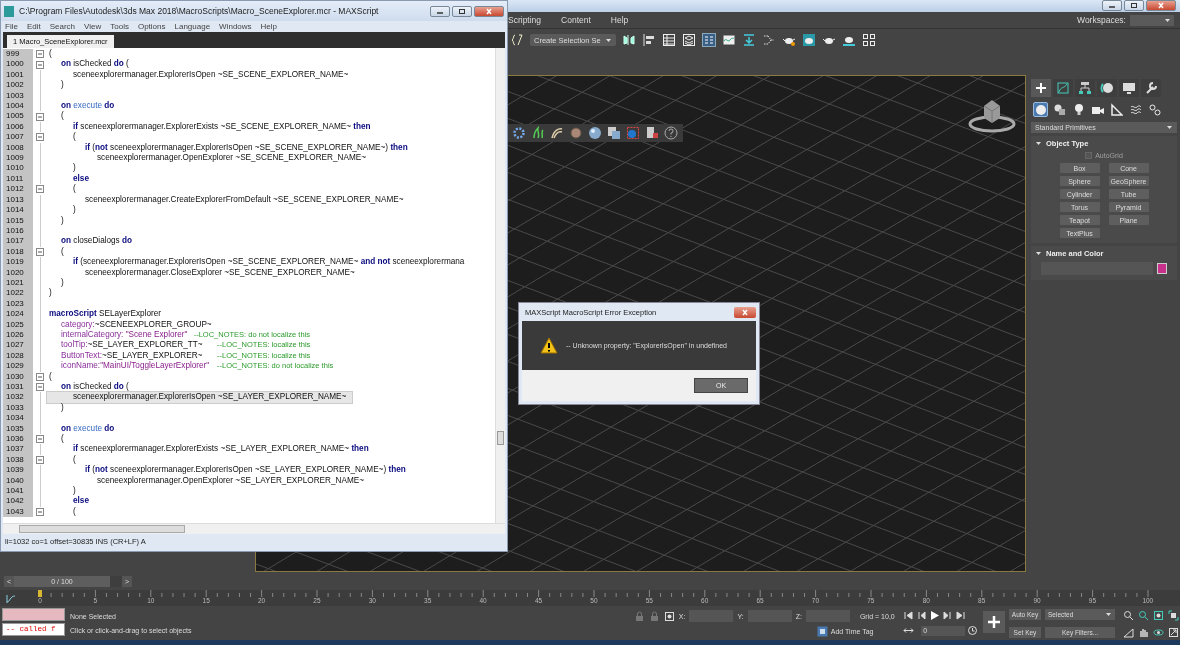 This screenshot has width=1180, height=645. What do you see at coordinates (11, 26) in the screenshot?
I see `menu-item: File` at bounding box center [11, 26].